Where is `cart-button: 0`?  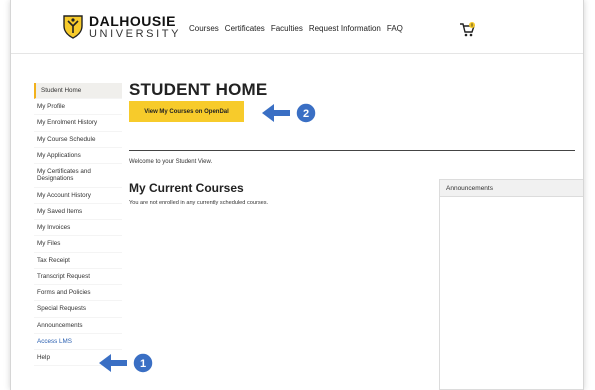 cart-button: 0 is located at coordinates (468, 32).